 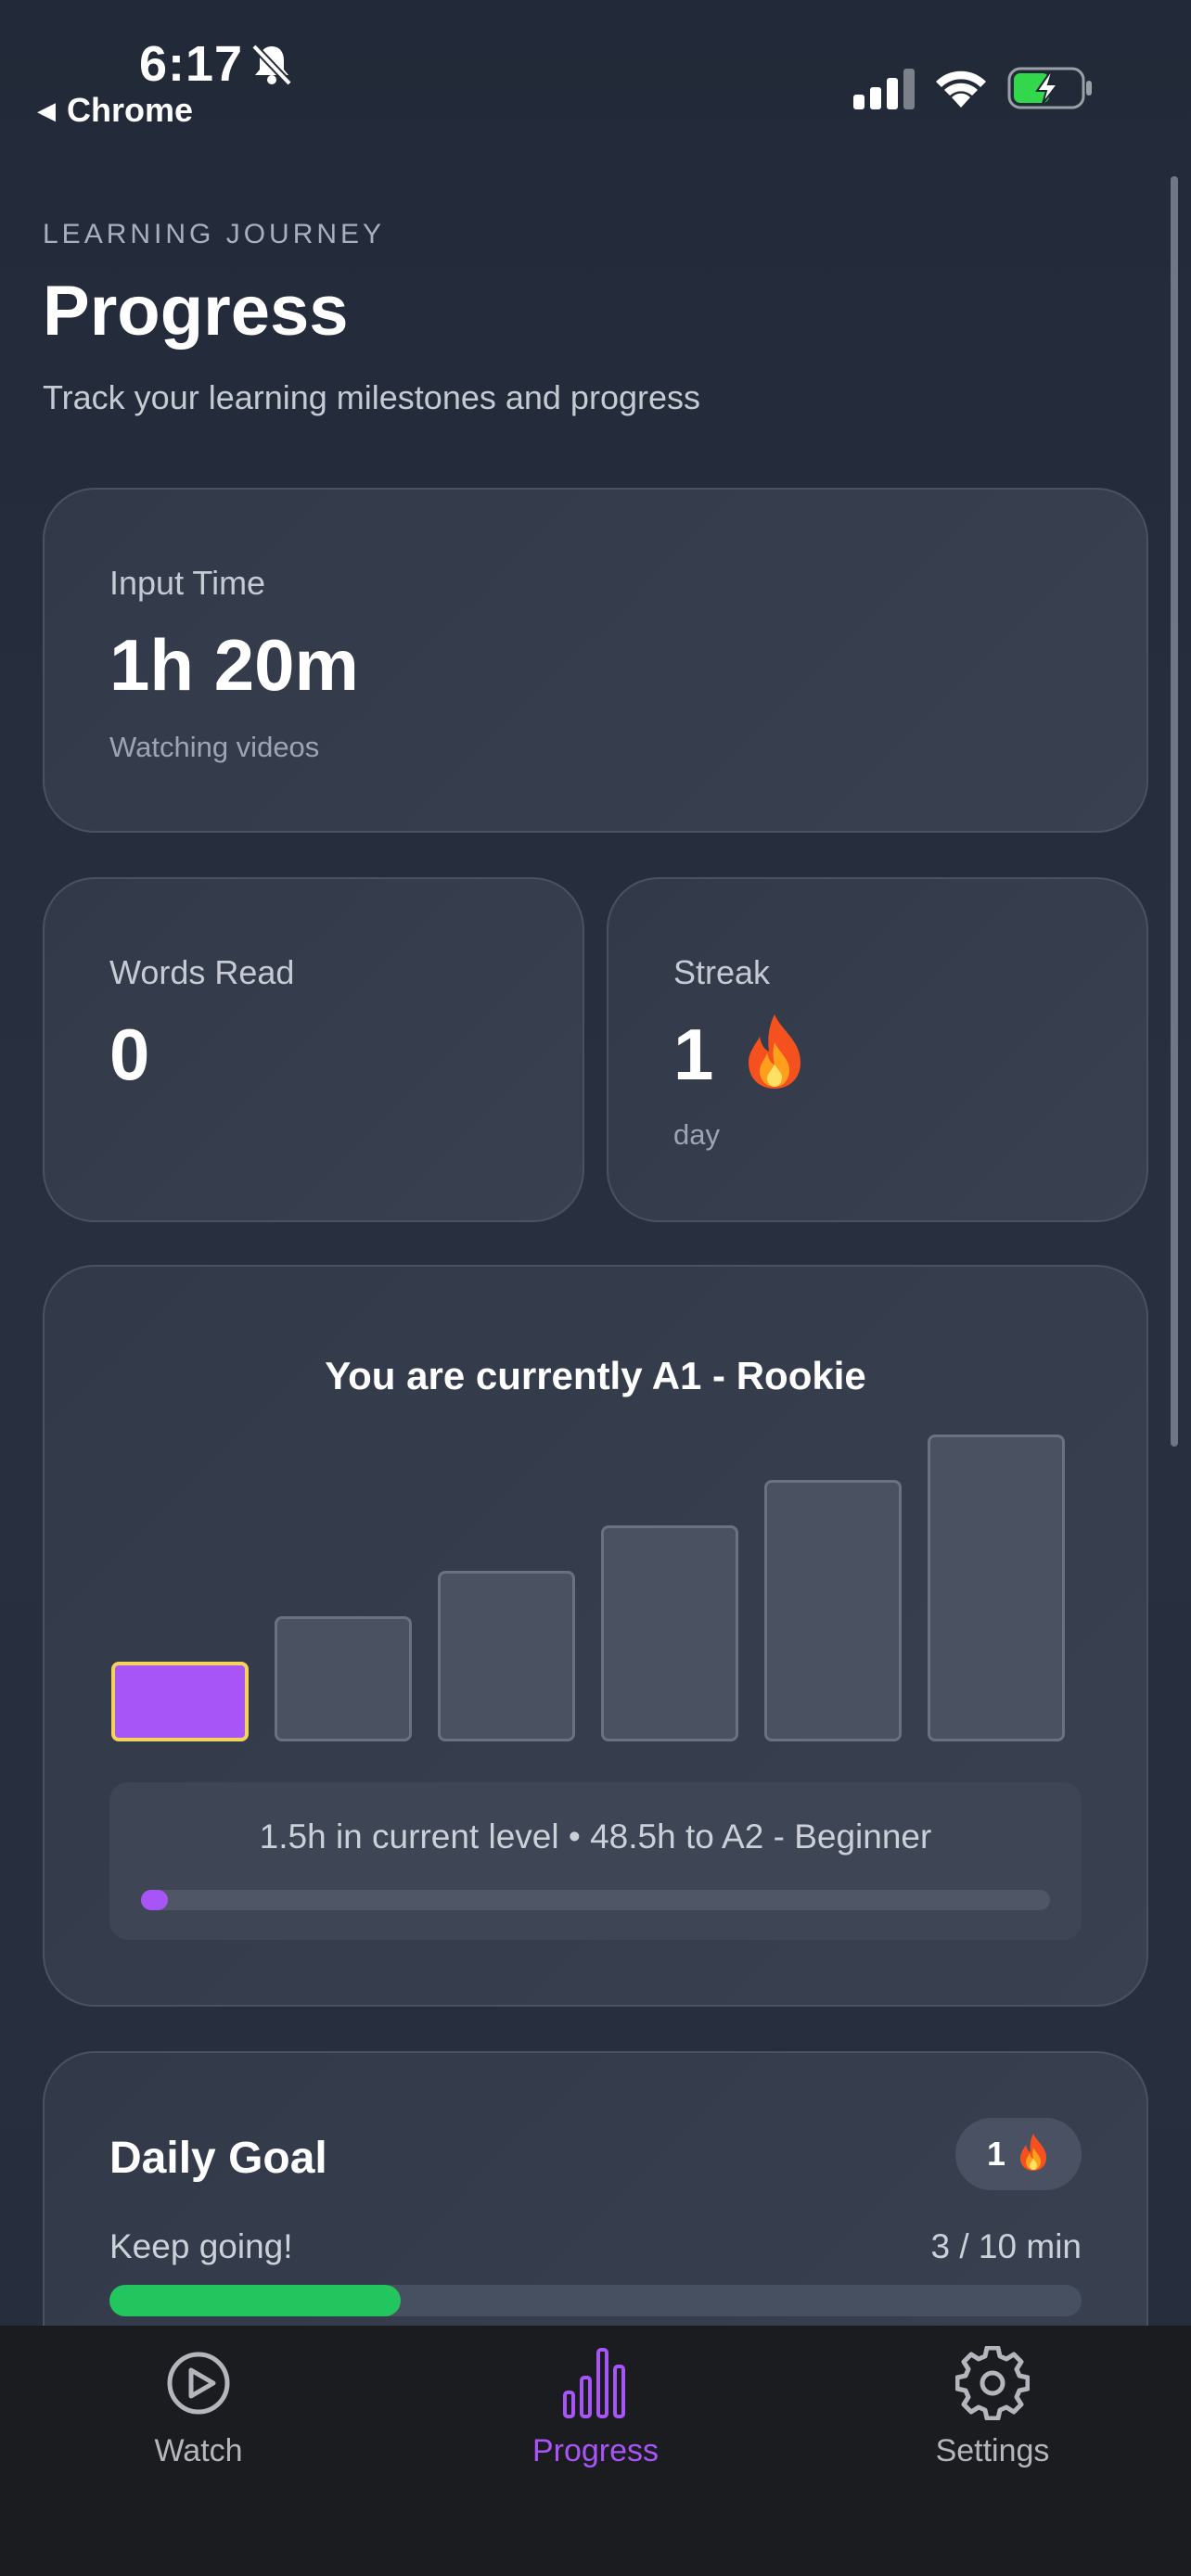 What do you see at coordinates (696, 1135) in the screenshot?
I see `streak-unit: day` at bounding box center [696, 1135].